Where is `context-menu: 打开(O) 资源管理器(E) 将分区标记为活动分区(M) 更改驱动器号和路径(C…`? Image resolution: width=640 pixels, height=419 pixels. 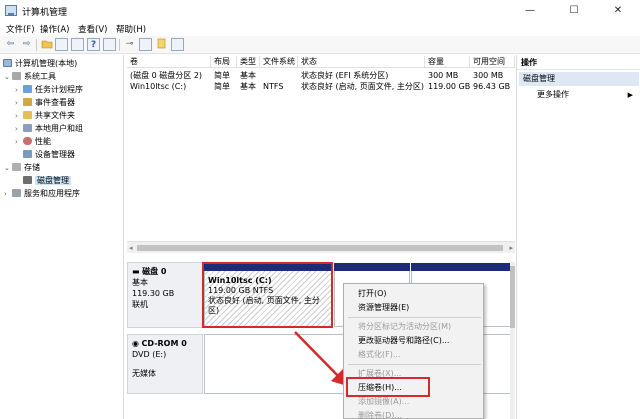
context-menu: 打开(O) 资源管理器(E) 将分区标记为活动分区(M) 更改驱动器号和路径(C… is located at coordinates (413, 351).